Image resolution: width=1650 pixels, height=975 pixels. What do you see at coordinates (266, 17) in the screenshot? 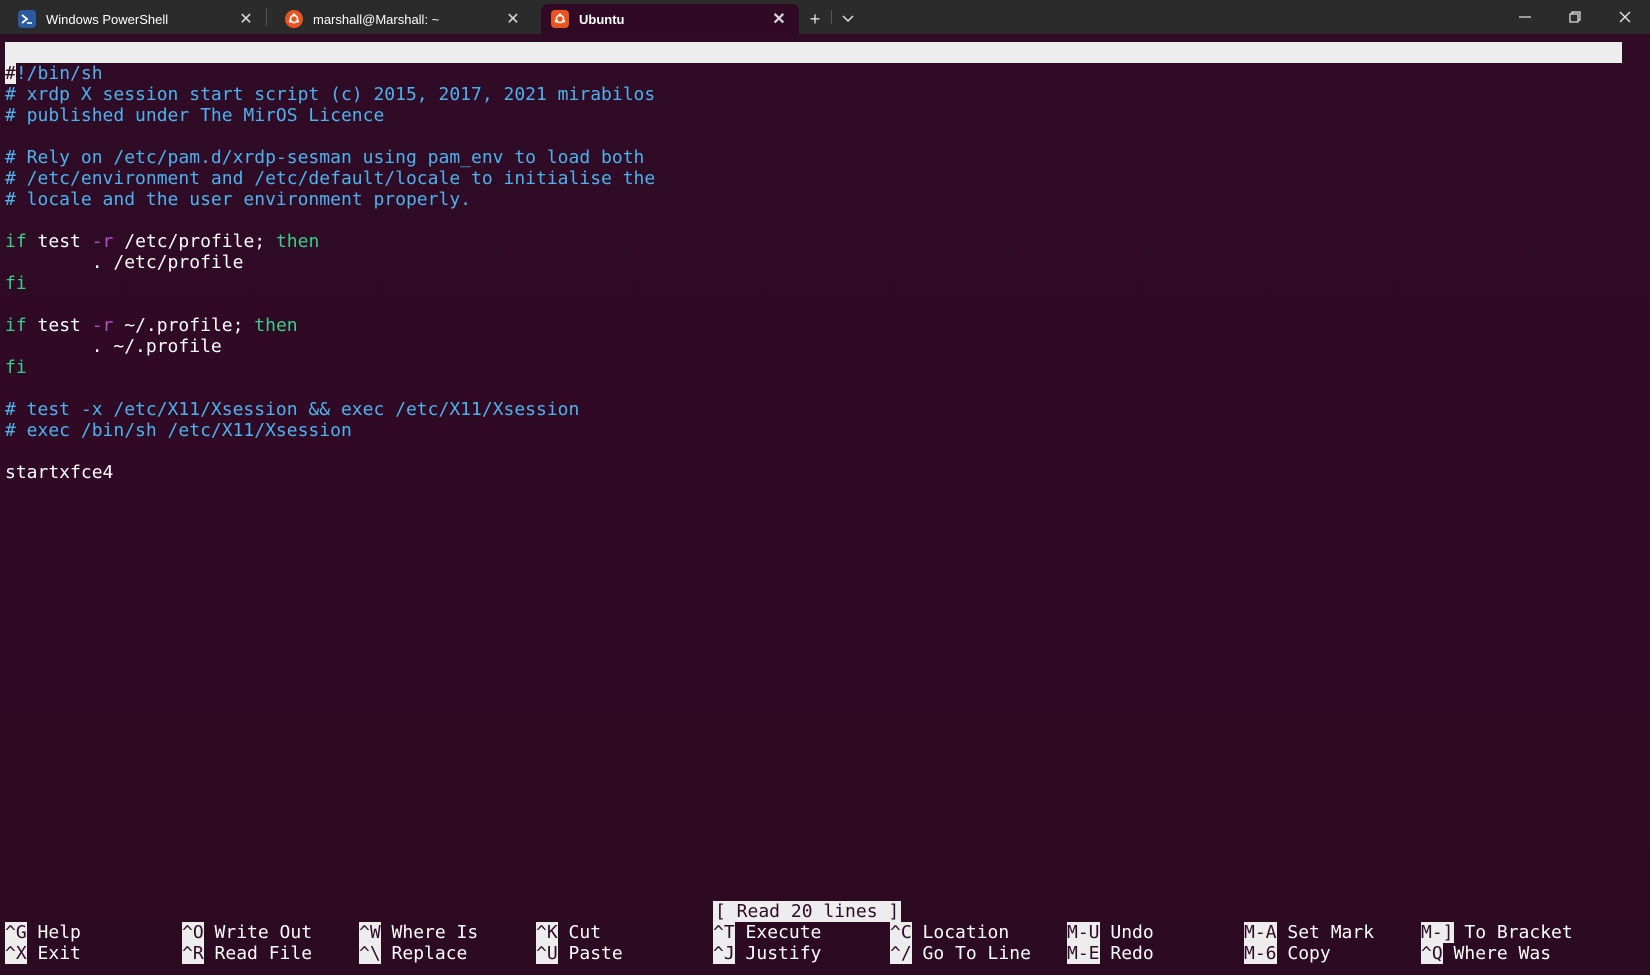
I see `tab-divider` at bounding box center [266, 17].